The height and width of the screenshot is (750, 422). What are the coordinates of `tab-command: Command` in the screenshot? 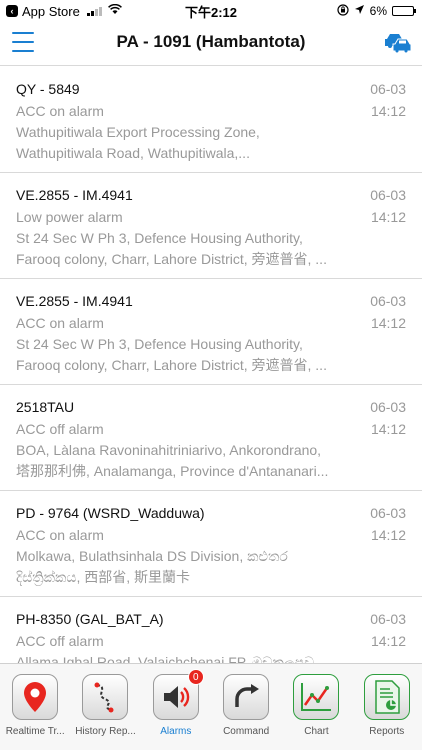 It's located at (246, 707).